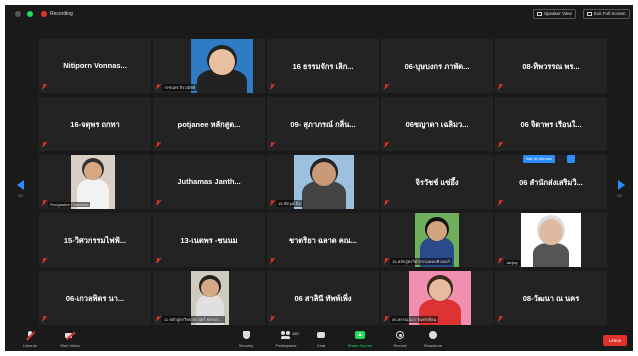 This screenshot has width=638, height=356. Describe the element at coordinates (589, 13) in the screenshot. I see `fullscreen-icon` at that location.